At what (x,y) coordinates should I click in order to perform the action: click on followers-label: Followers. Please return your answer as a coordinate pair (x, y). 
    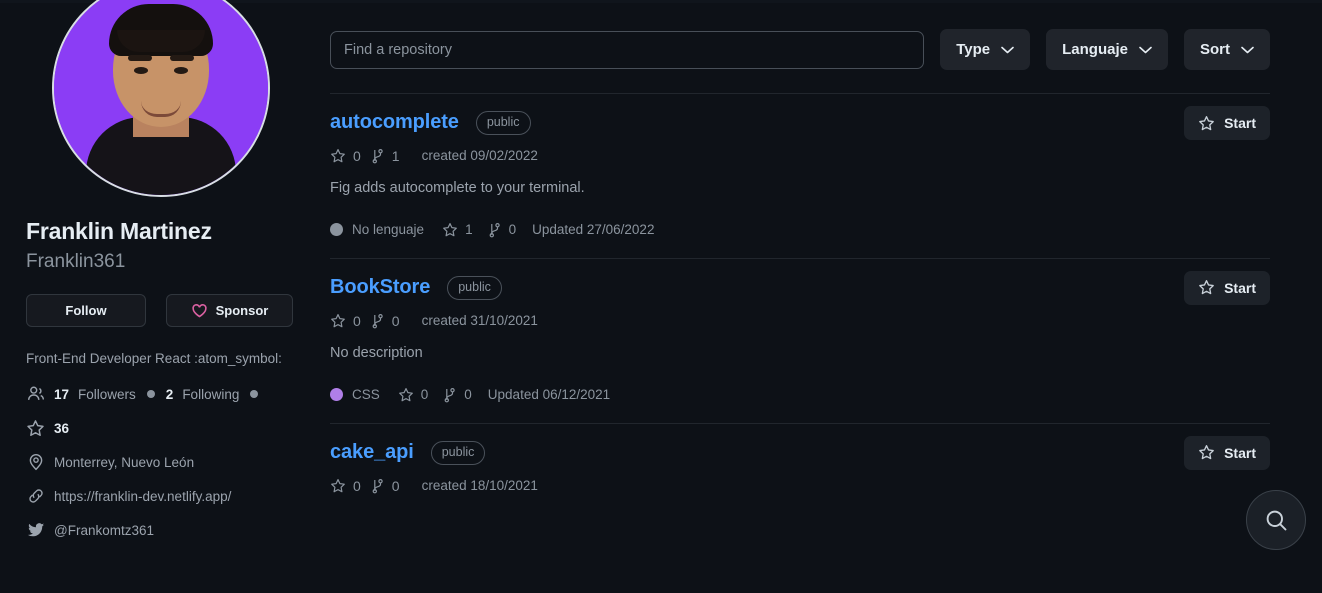
    Looking at the image, I should click on (107, 394).